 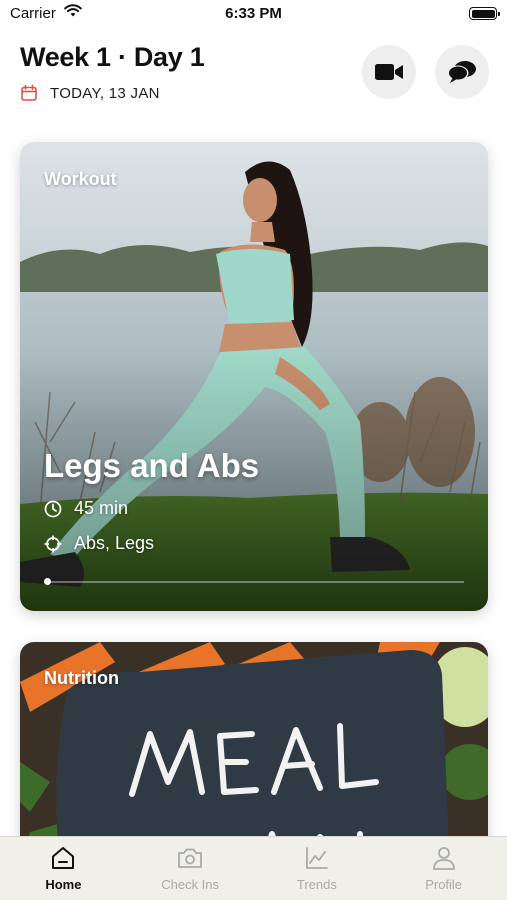 What do you see at coordinates (112, 57) in the screenshot?
I see `page-title: Week 1 · Day 1` at bounding box center [112, 57].